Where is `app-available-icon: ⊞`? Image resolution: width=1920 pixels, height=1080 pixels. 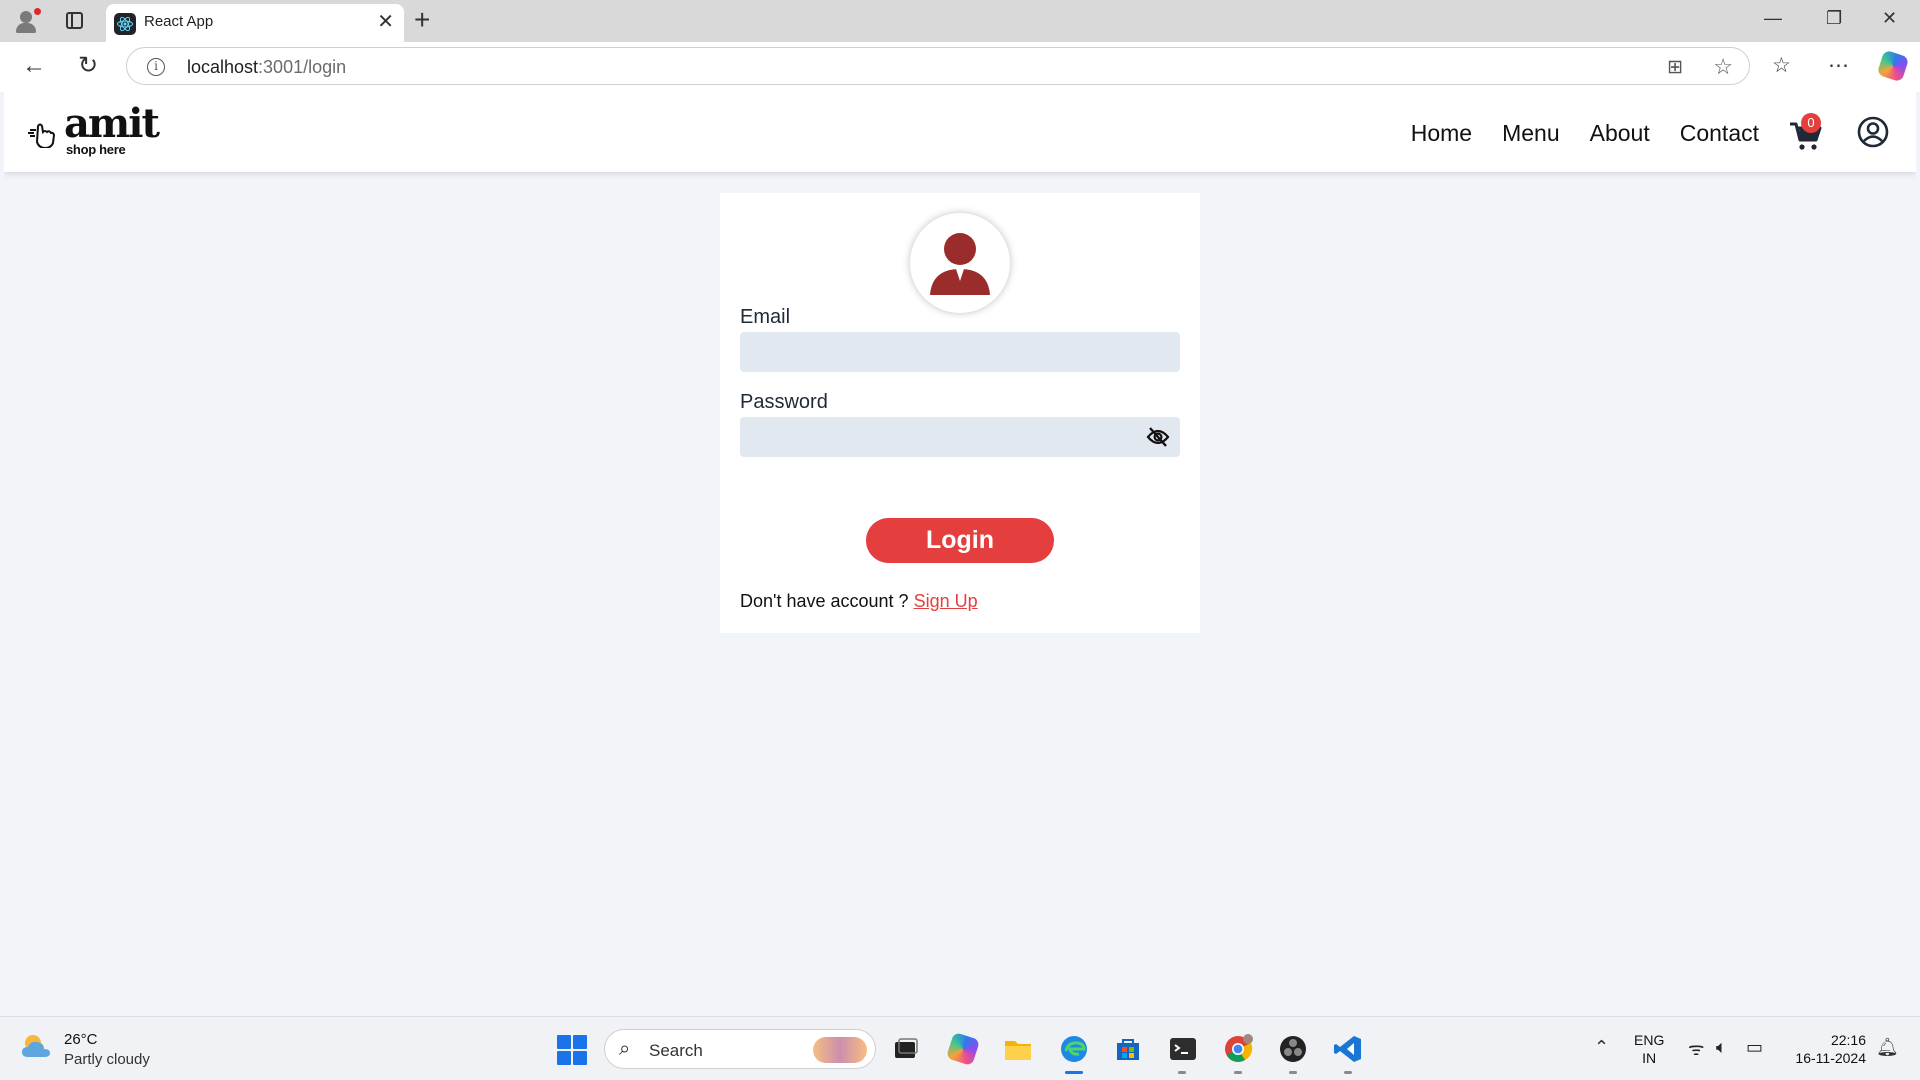
app-available-icon: ⊞ is located at coordinates (1675, 67).